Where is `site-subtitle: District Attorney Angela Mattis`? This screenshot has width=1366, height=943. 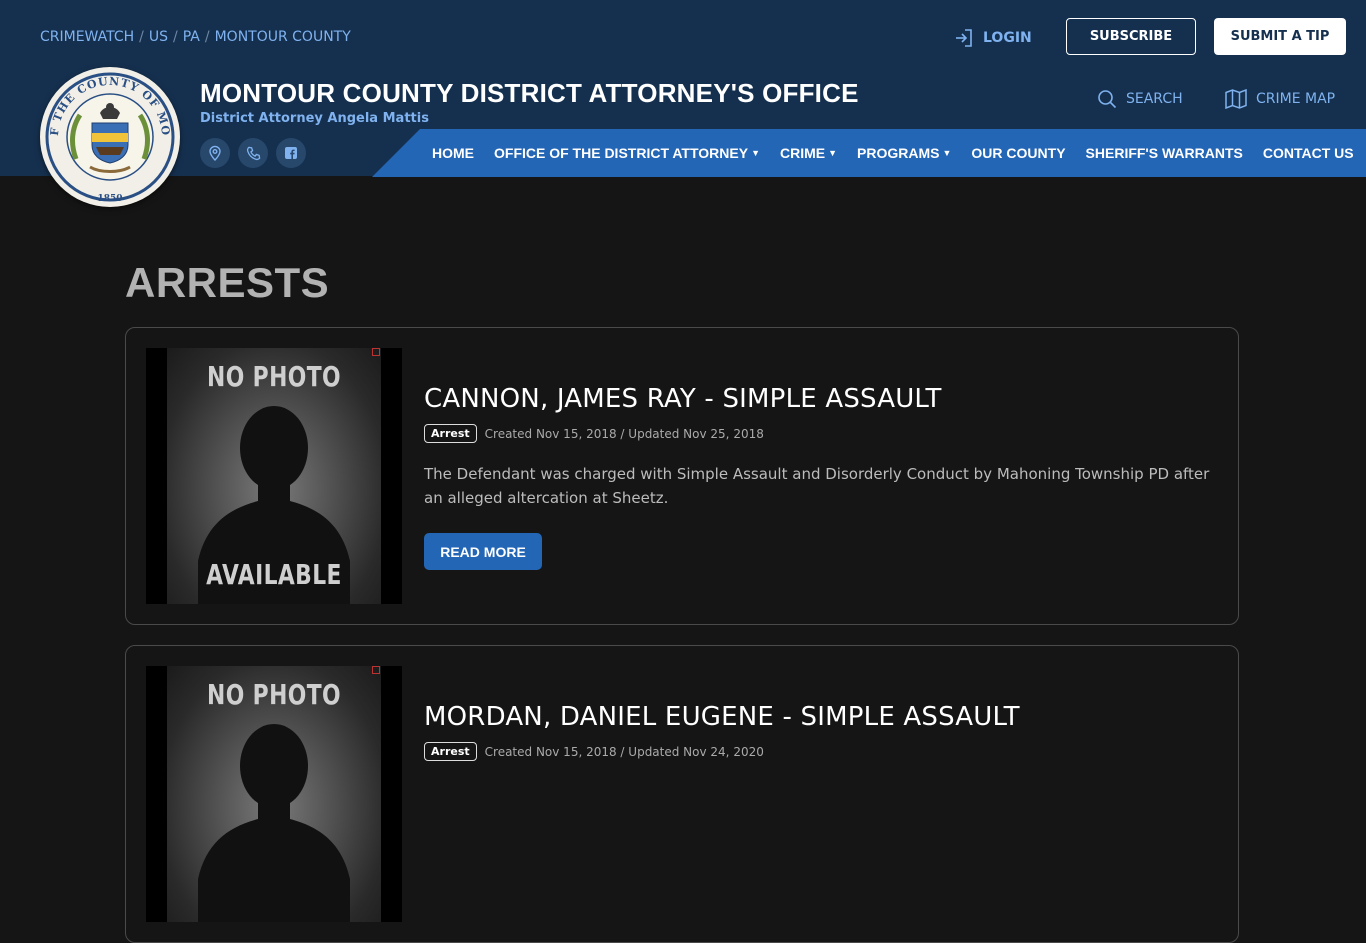
site-subtitle: District Attorney Angela Mattis is located at coordinates (314, 118).